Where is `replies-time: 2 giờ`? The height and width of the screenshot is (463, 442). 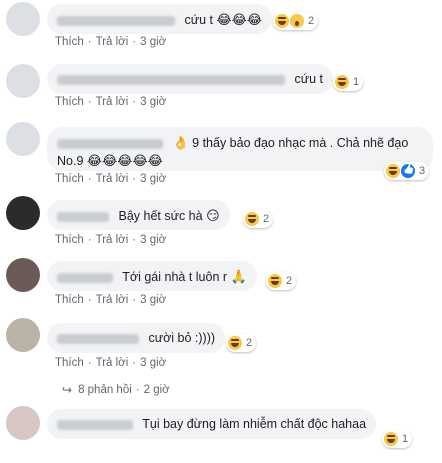 replies-time: 2 giờ is located at coordinates (156, 390).